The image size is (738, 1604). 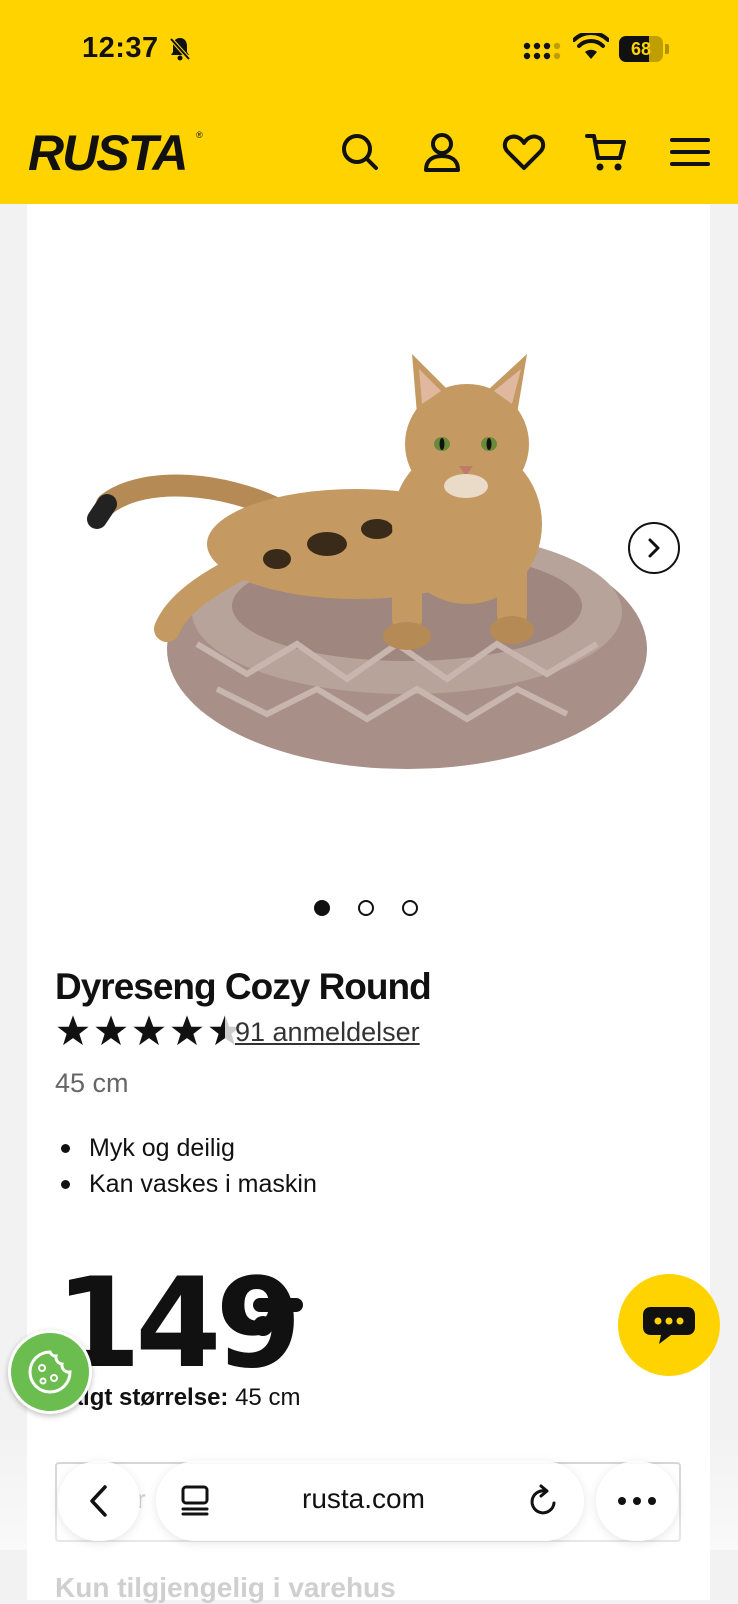 What do you see at coordinates (268, 1397) in the screenshot?
I see `selected-size-value: 45 cm` at bounding box center [268, 1397].